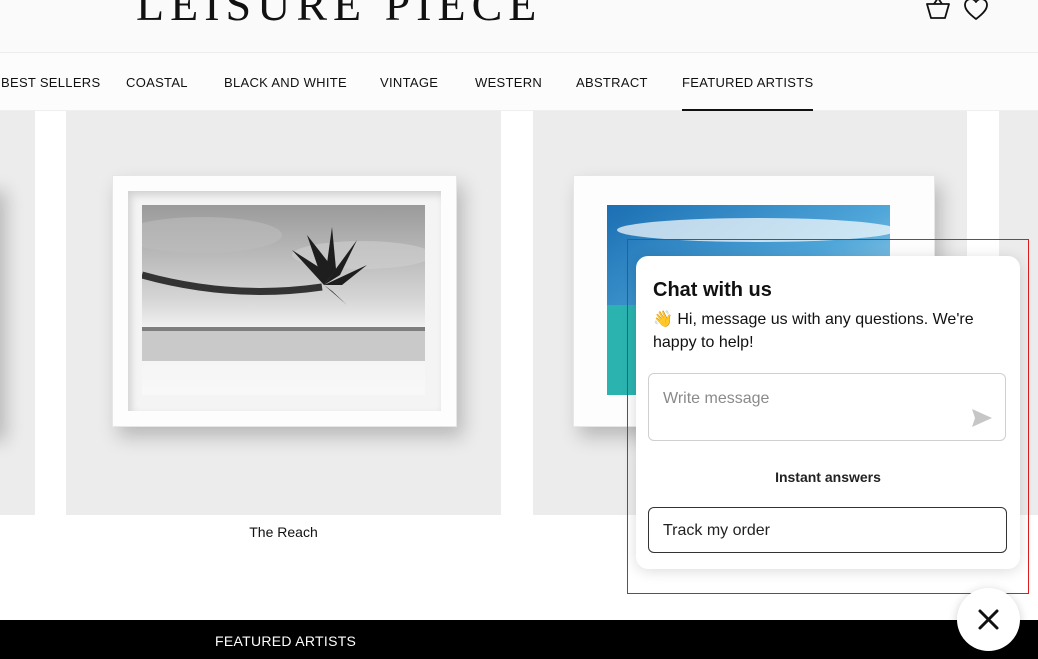 The image size is (1038, 659). What do you see at coordinates (828, 477) in the screenshot?
I see `instant-answers-heading: Instant answers` at bounding box center [828, 477].